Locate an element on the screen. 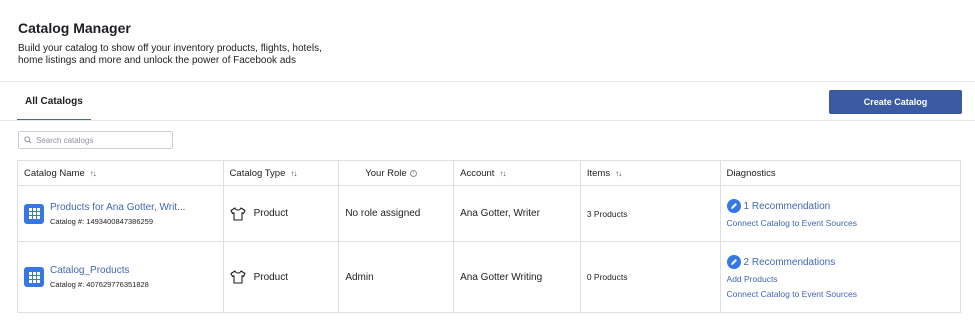 The height and width of the screenshot is (321, 975). catalog-number: Catalog #: 1493400847386259 is located at coordinates (102, 221).